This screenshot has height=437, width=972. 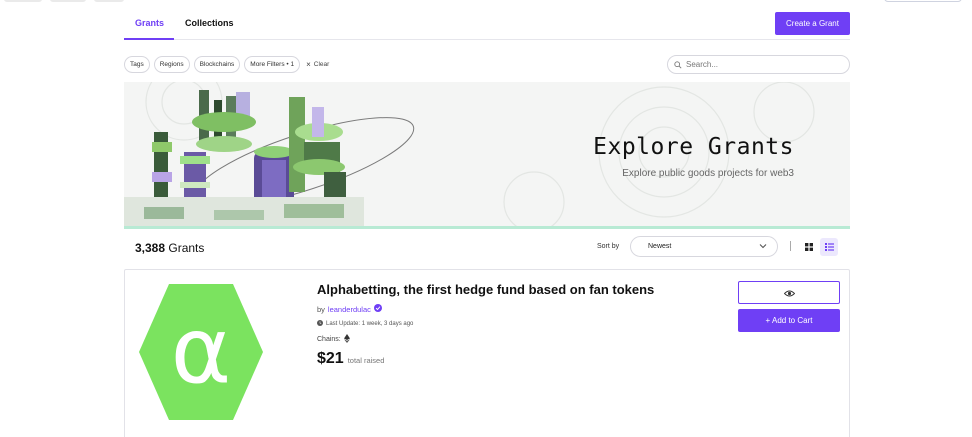 I want to click on create-grant-button: Create a Grant, so click(x=812, y=23).